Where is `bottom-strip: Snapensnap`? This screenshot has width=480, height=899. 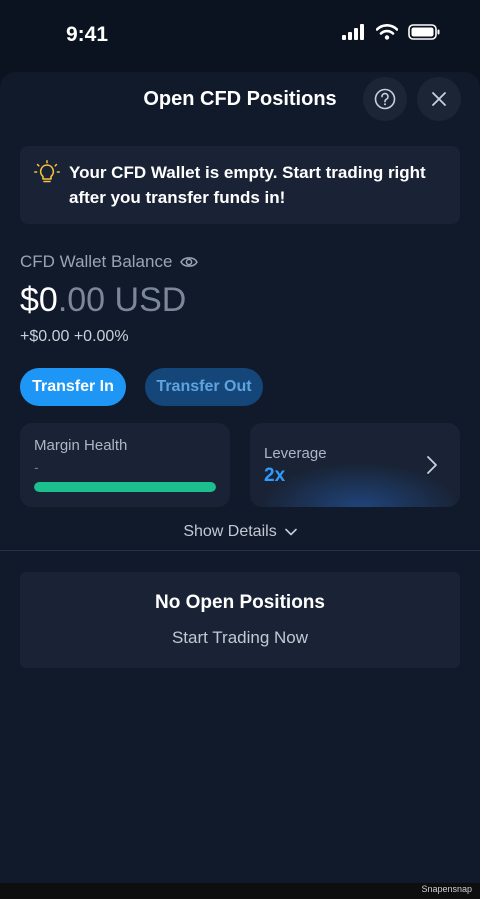 bottom-strip: Snapensnap is located at coordinates (240, 891).